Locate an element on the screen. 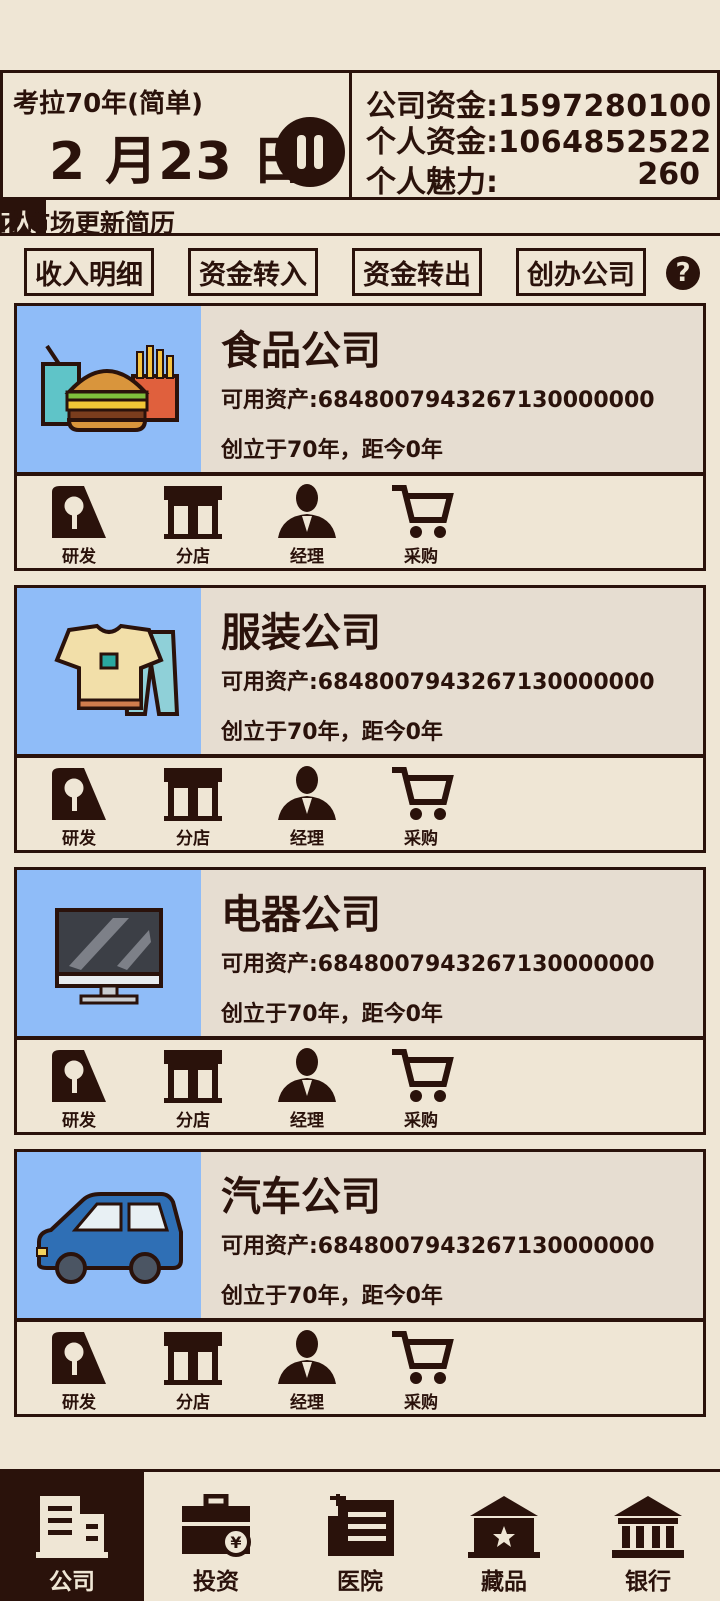  personal-funds: 个人资金:1064852522 is located at coordinates (539, 139).